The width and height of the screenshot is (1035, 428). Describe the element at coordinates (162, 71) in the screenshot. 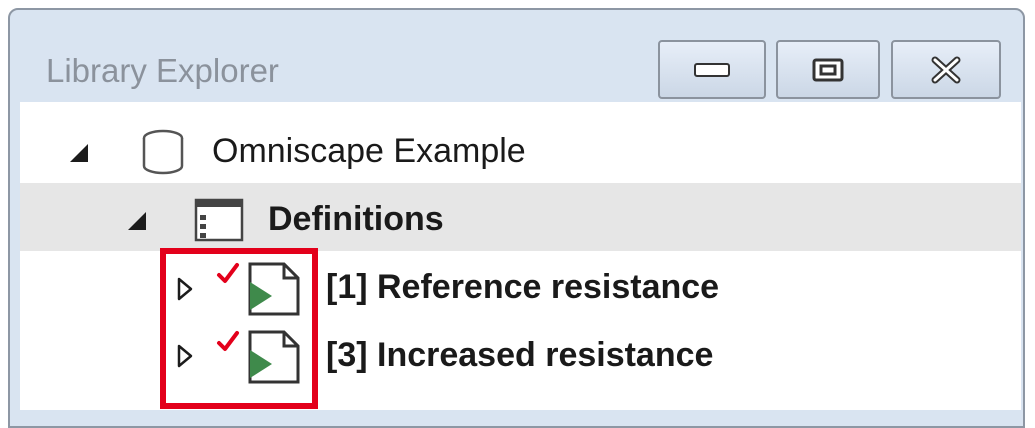

I see `window-title: Library Explorer` at that location.